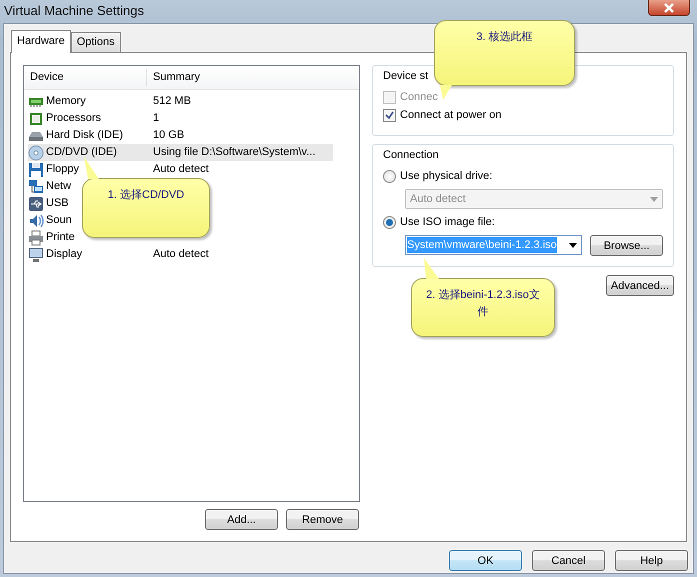 Image resolution: width=697 pixels, height=577 pixels. Describe the element at coordinates (74, 11) in the screenshot. I see `window-title: Virtual Machine Settings` at that location.